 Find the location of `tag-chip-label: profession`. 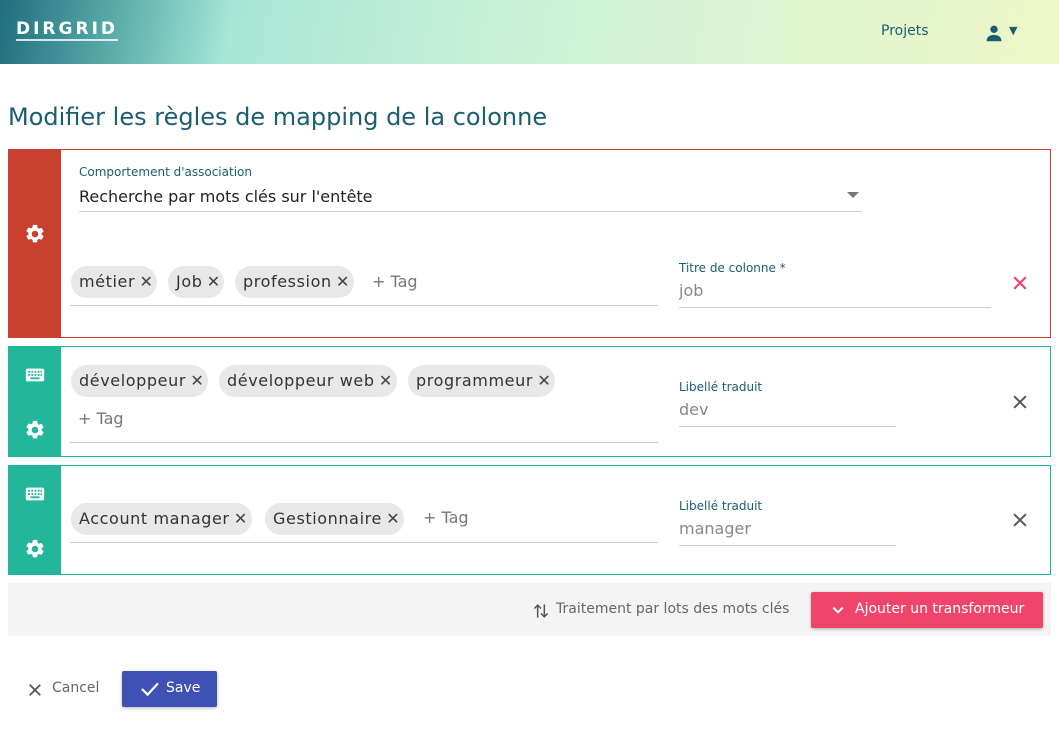

tag-chip-label: profession is located at coordinates (287, 281).